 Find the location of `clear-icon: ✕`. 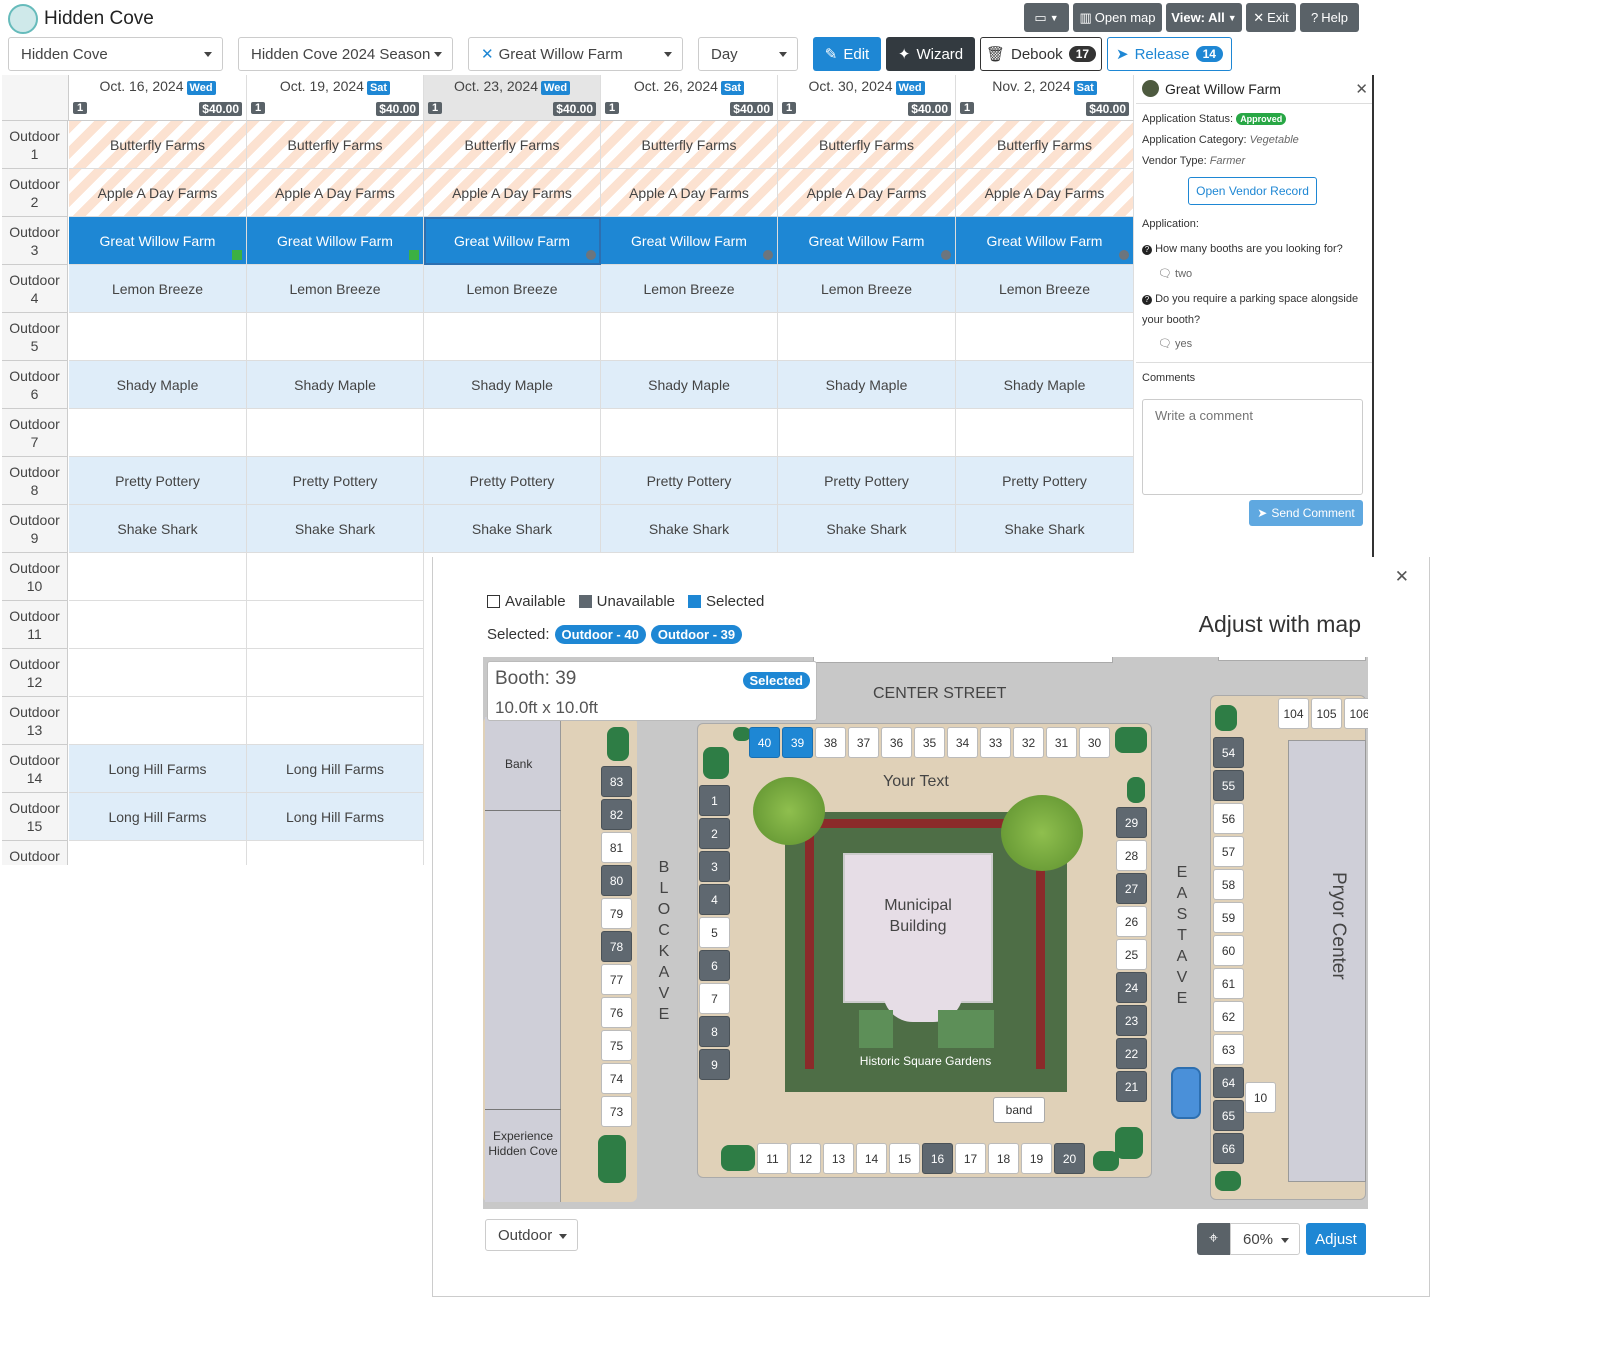

clear-icon: ✕ is located at coordinates (487, 54).